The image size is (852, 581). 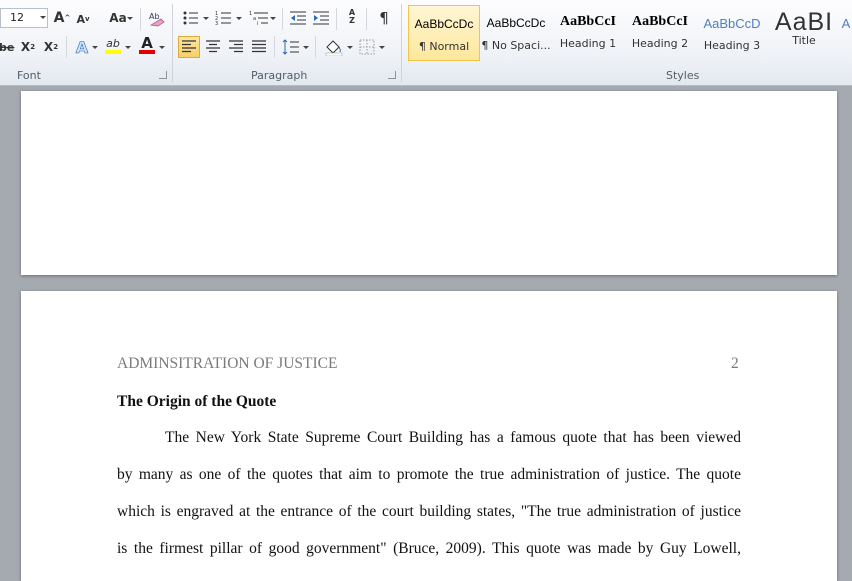 What do you see at coordinates (206, 18) in the screenshot?
I see `bullets-dropdown-icon` at bounding box center [206, 18].